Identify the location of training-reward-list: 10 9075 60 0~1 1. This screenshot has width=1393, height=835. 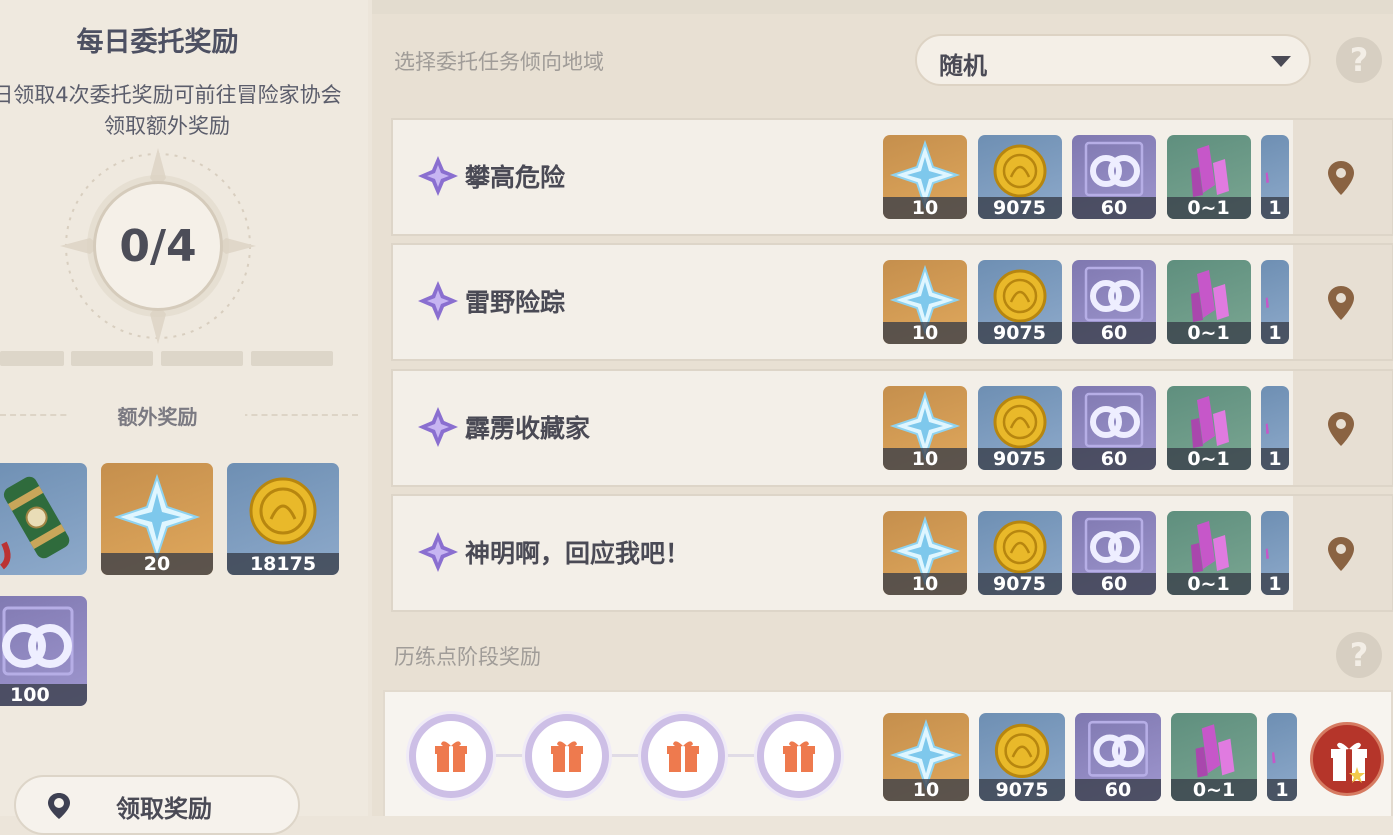
(1090, 759).